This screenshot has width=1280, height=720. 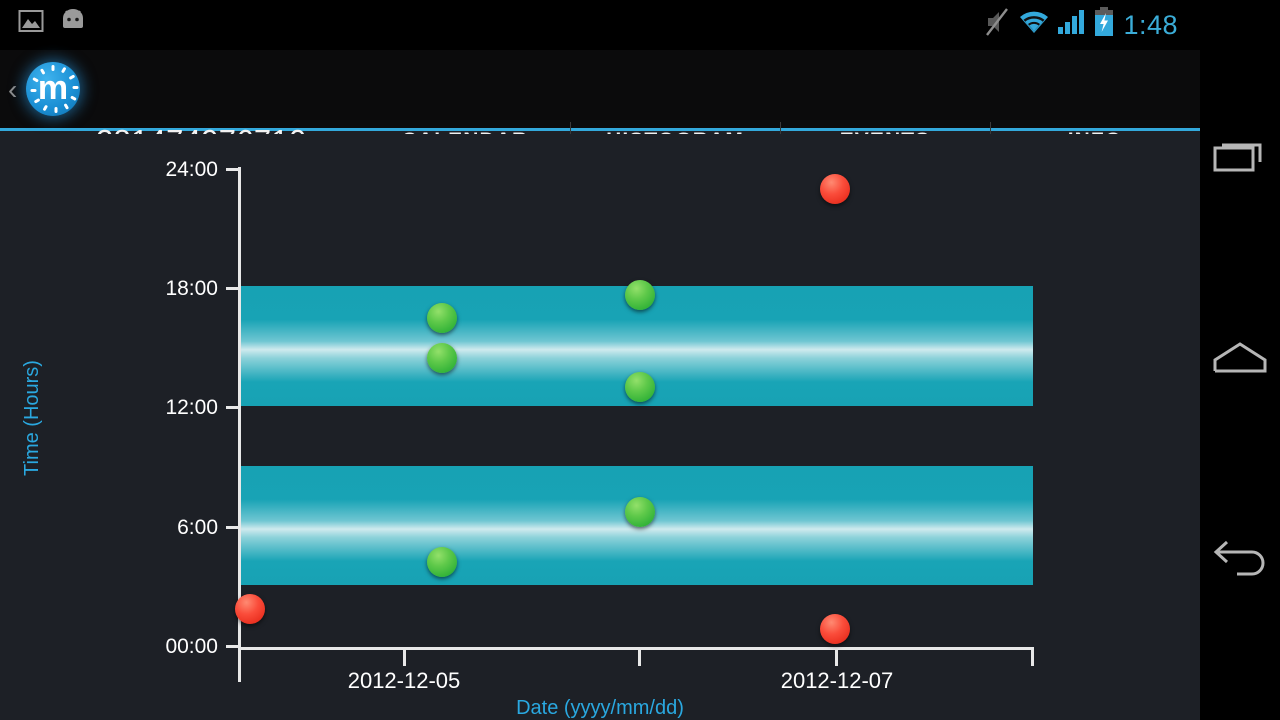 I want to click on status-bar-system-icons: 1:48, so click(x=1081, y=24).